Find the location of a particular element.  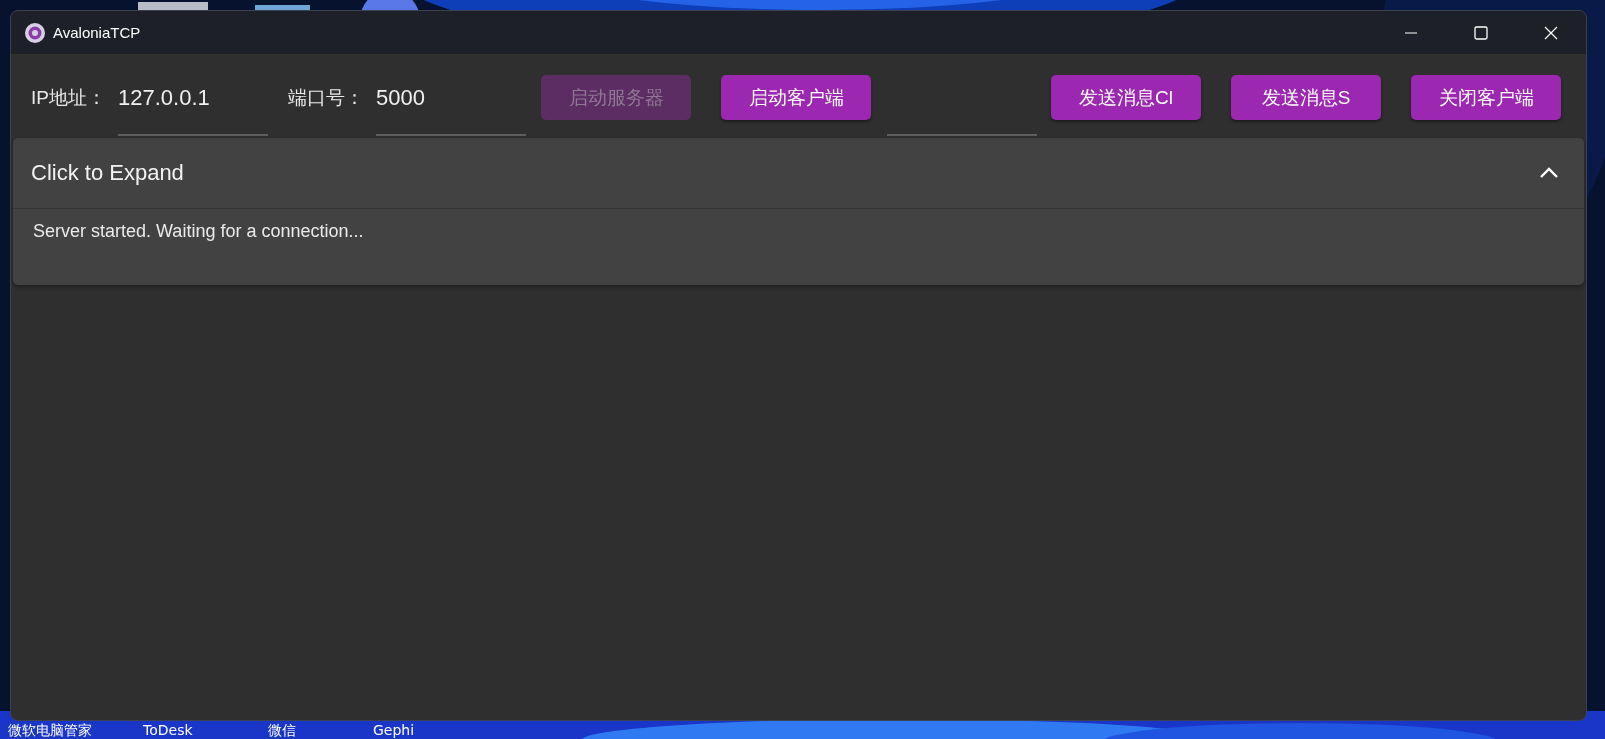

app-logo-icon is located at coordinates (35, 32).